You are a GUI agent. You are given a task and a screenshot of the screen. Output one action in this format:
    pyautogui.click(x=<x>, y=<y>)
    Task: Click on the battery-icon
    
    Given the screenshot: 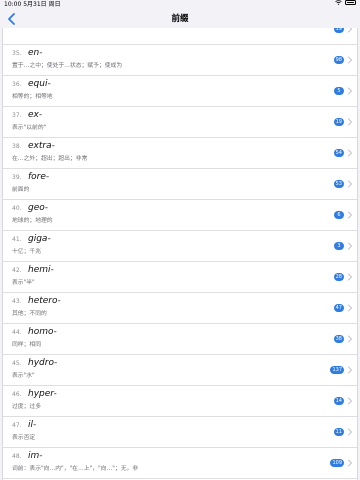 What is the action you would take?
    pyautogui.click(x=350, y=2)
    